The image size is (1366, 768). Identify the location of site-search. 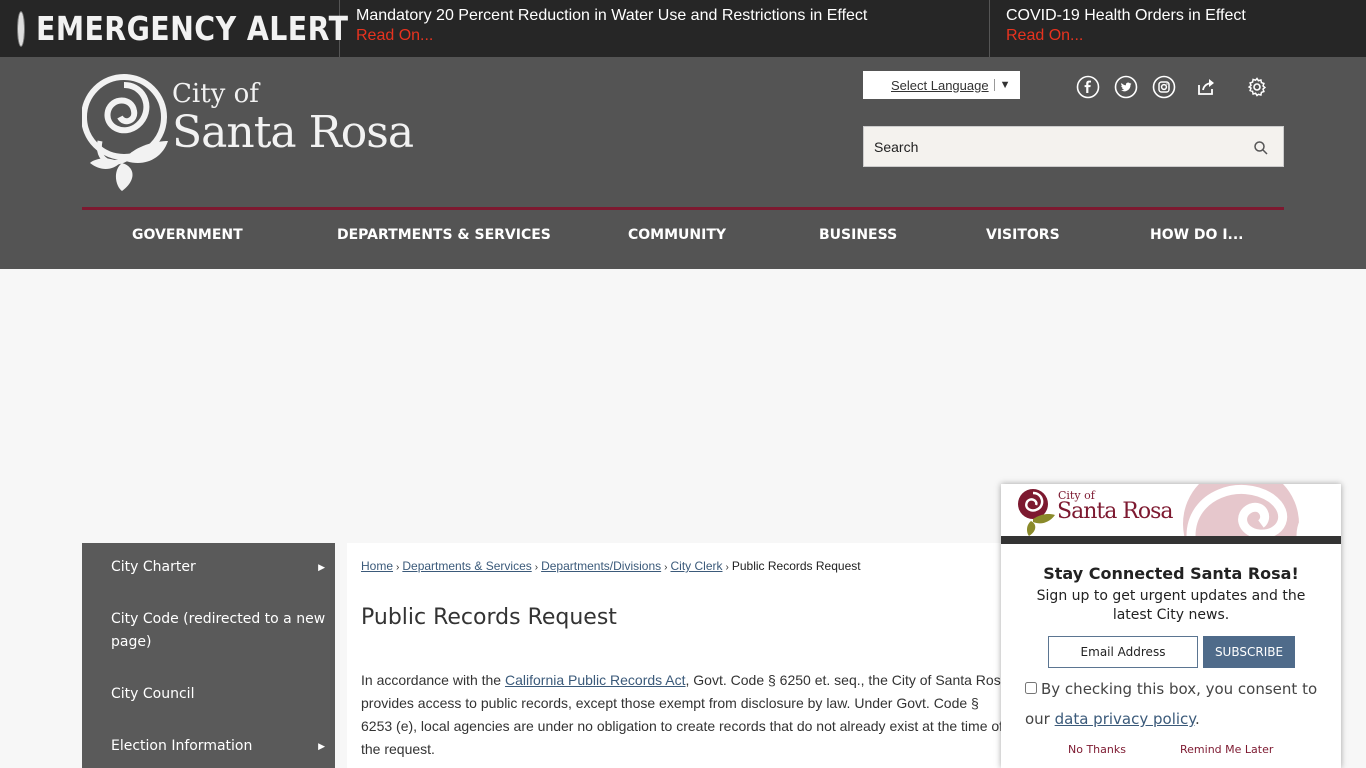
(1073, 146).